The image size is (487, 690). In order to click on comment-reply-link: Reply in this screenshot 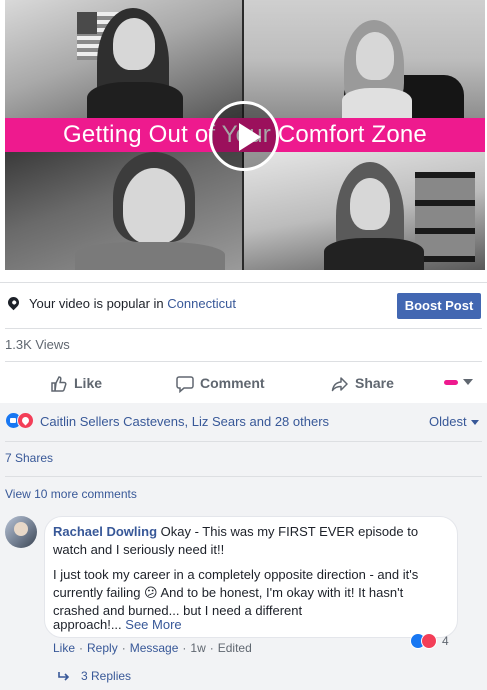, I will do `click(102, 648)`.